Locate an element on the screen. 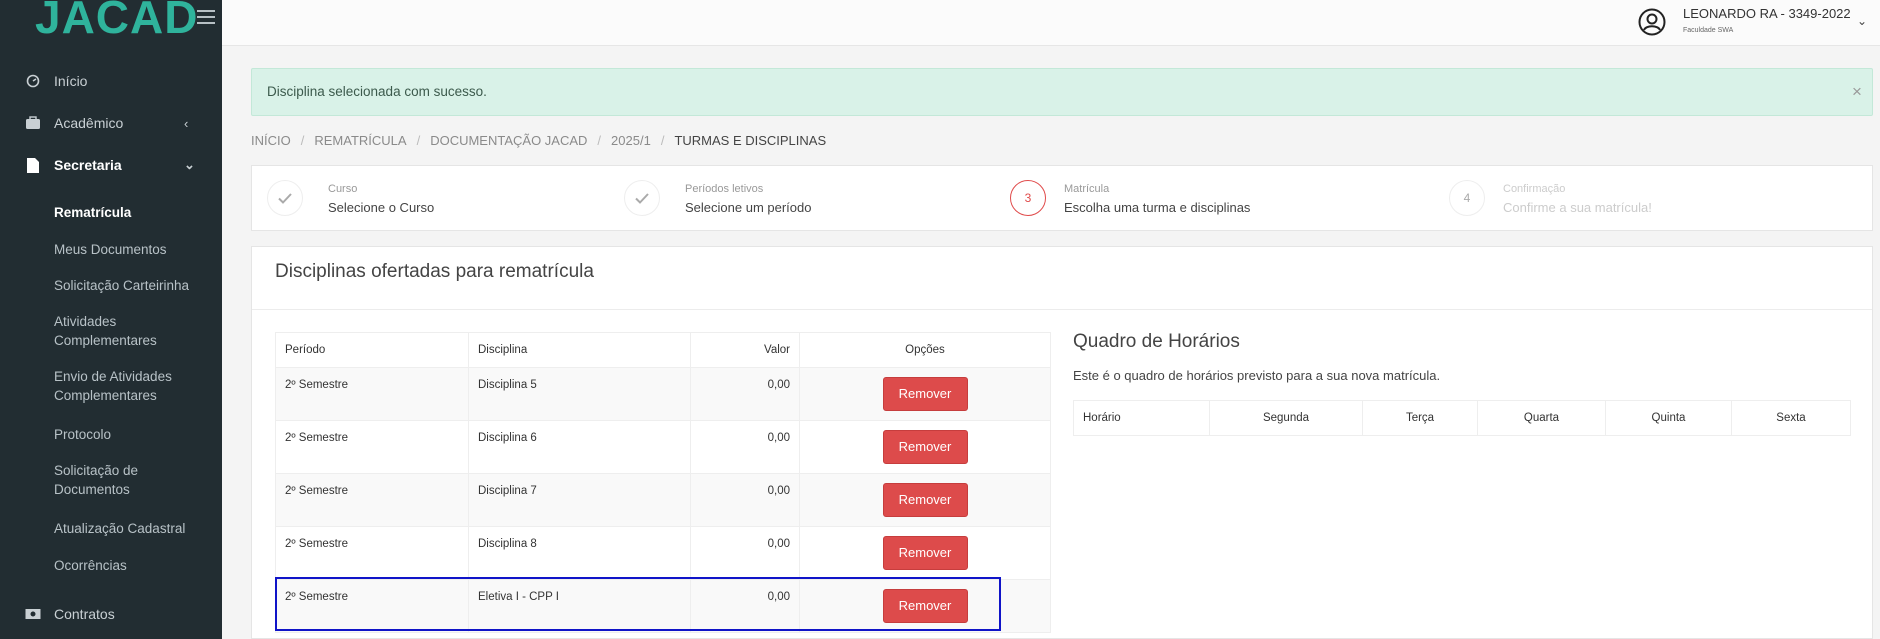  sidebar-subitem-protocolo: Protocolo is located at coordinates (134, 434).